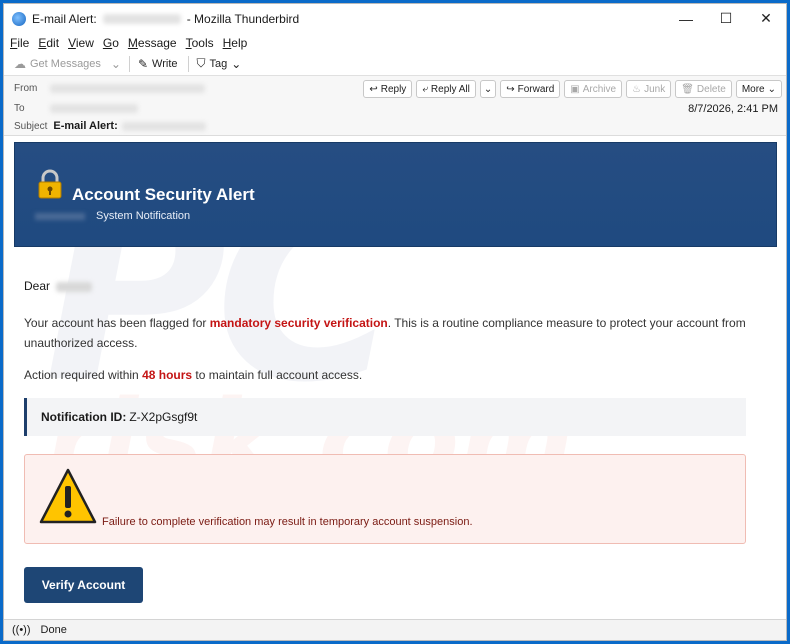 The image size is (790, 644). I want to click on thunderbird-logo-icon, so click(19, 18).